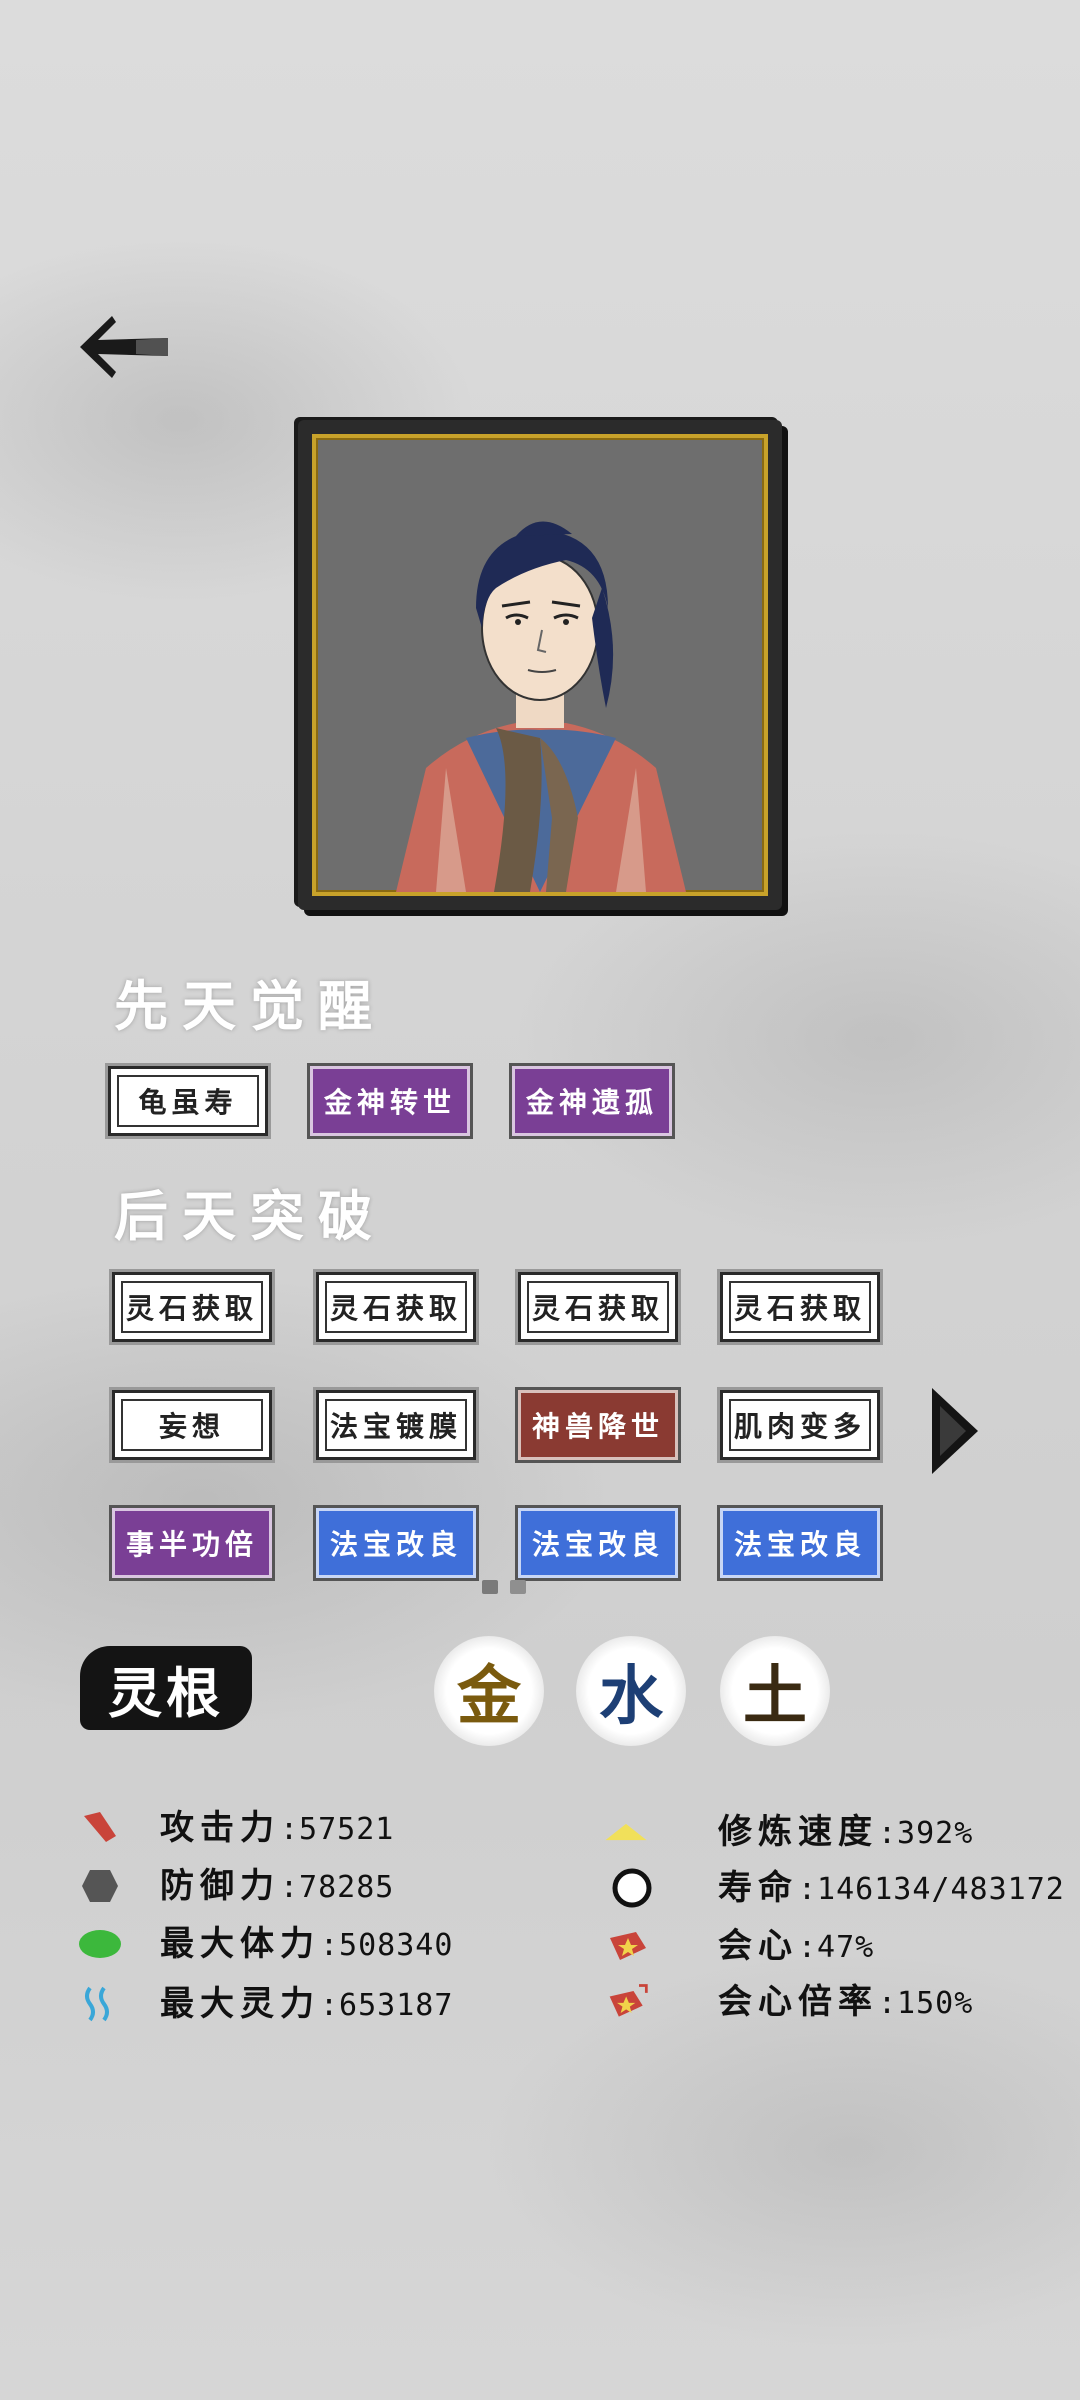  What do you see at coordinates (220, 1828) in the screenshot?
I see `stat-label: 攻击力` at bounding box center [220, 1828].